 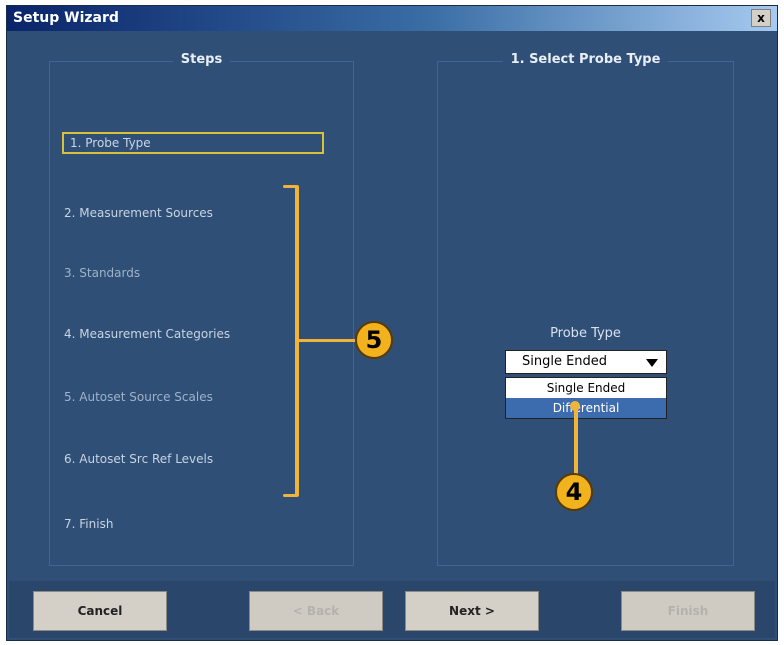 I want to click on step-standards: 3. Standards, so click(x=102, y=273).